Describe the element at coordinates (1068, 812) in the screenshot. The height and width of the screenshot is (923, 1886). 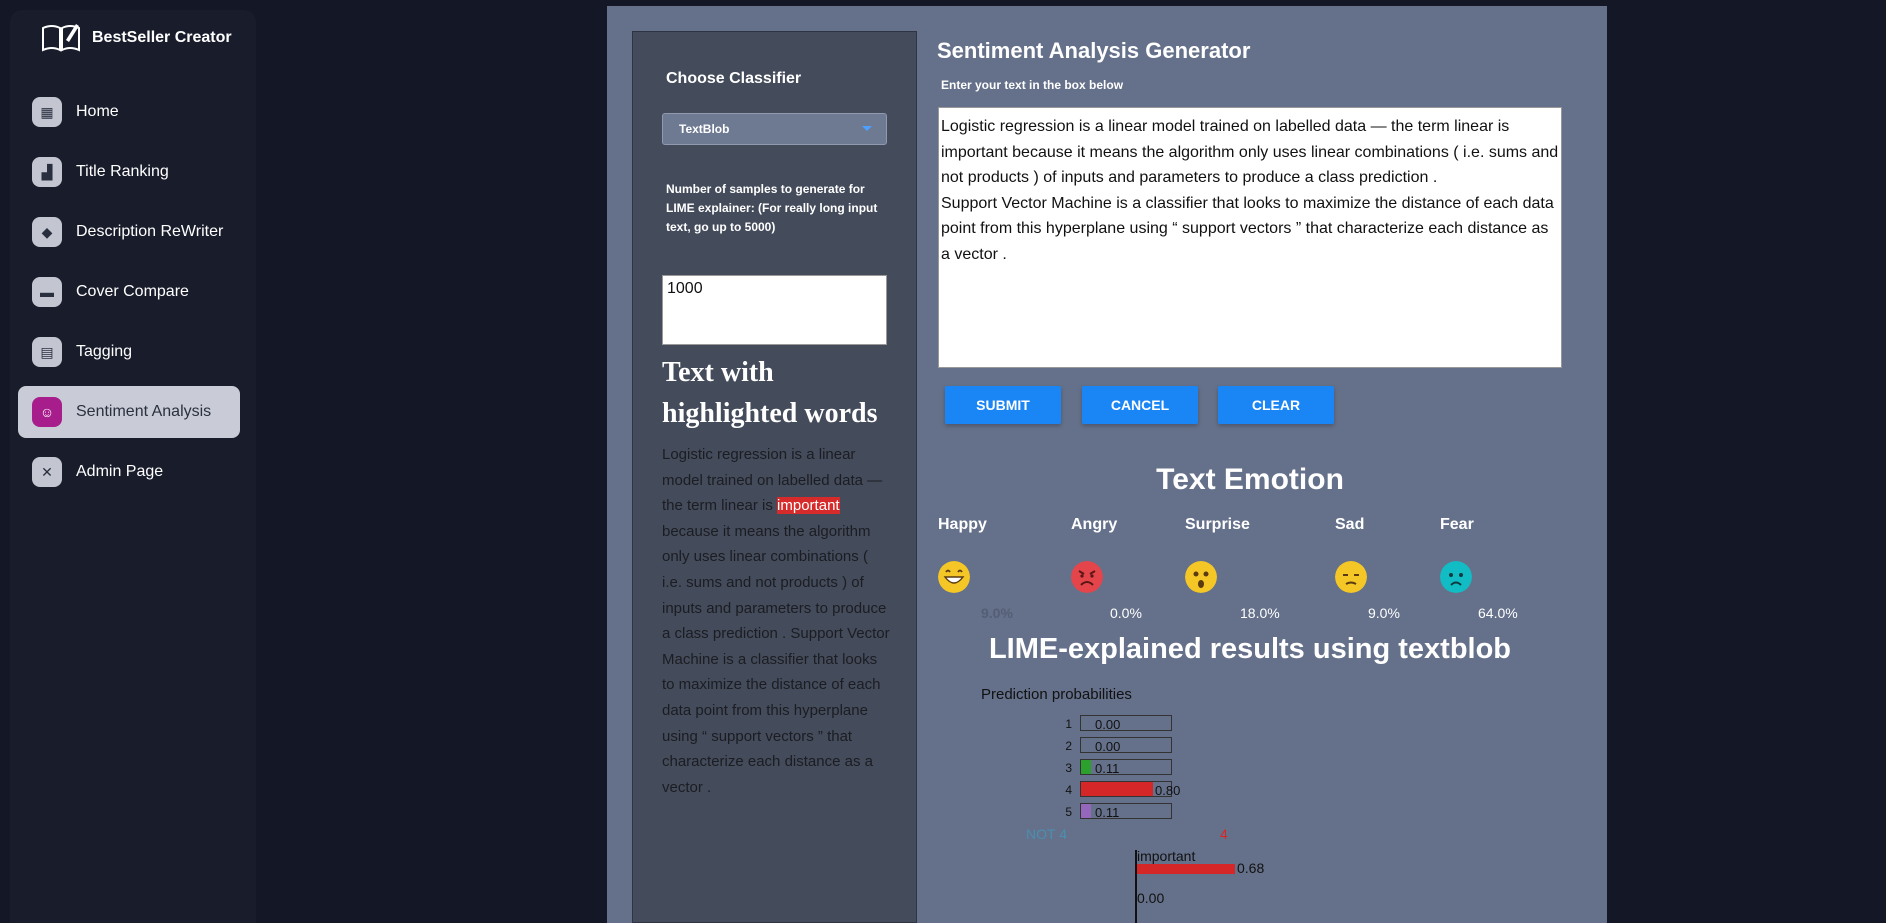
I see `probability-class-label: 5` at that location.